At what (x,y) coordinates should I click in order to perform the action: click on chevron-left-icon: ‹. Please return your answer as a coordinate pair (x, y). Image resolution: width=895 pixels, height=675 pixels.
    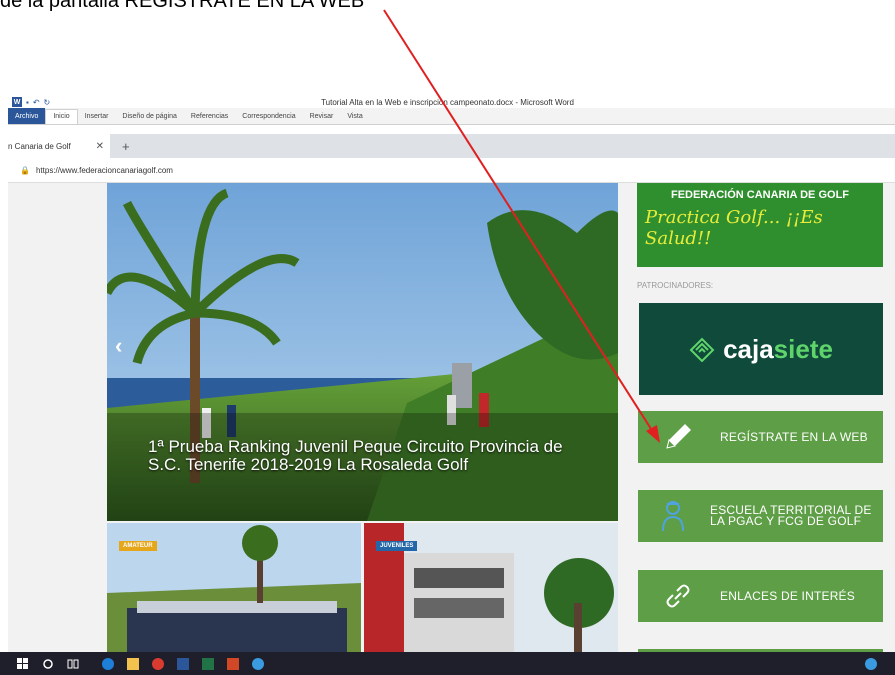
    Looking at the image, I should click on (118, 346).